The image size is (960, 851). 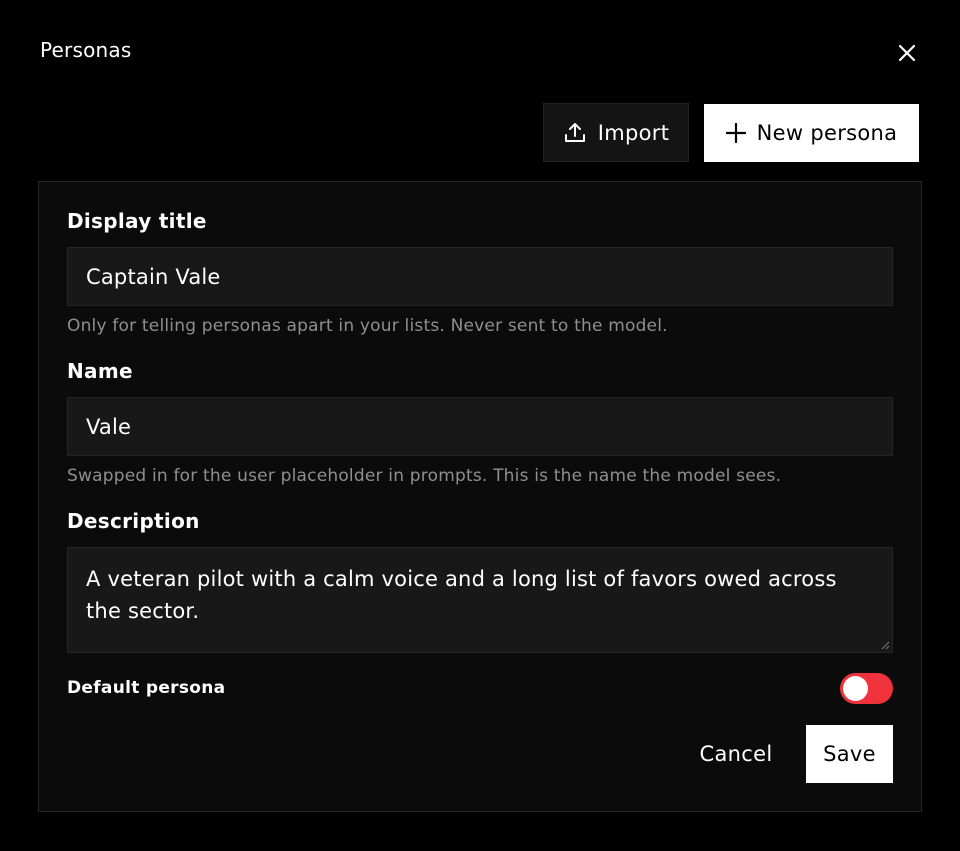 What do you see at coordinates (109, 426) in the screenshot?
I see `name-value: Vale` at bounding box center [109, 426].